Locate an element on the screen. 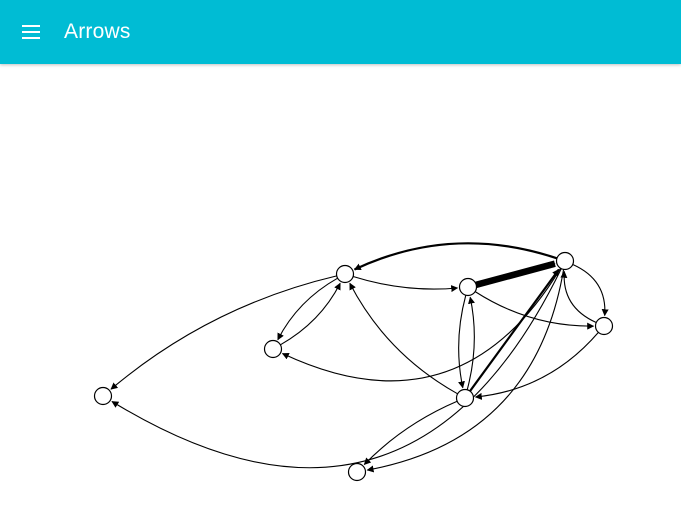 Image resolution: width=681 pixels, height=524 pixels. graph-node-c is located at coordinates (345, 274).